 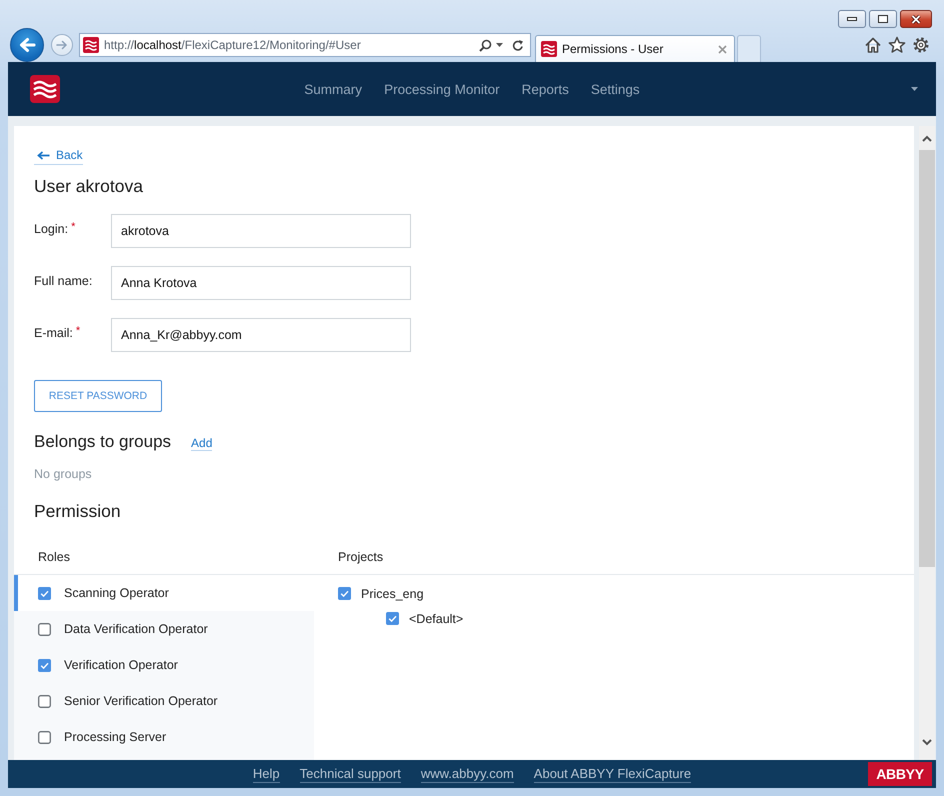 I want to click on field-label: Full name:, so click(x=63, y=281).